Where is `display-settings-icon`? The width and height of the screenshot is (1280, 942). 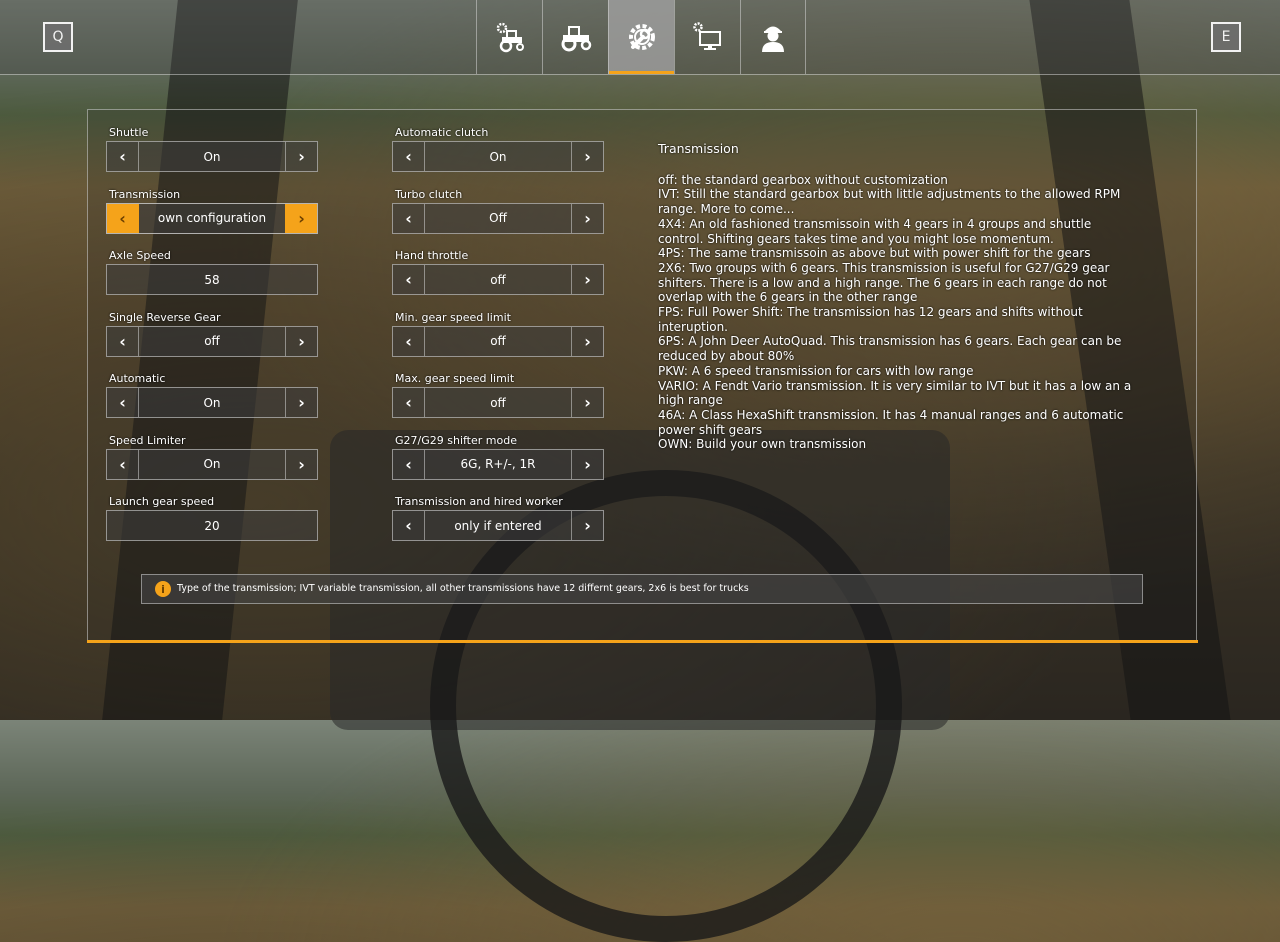
display-settings-icon is located at coordinates (706, 36).